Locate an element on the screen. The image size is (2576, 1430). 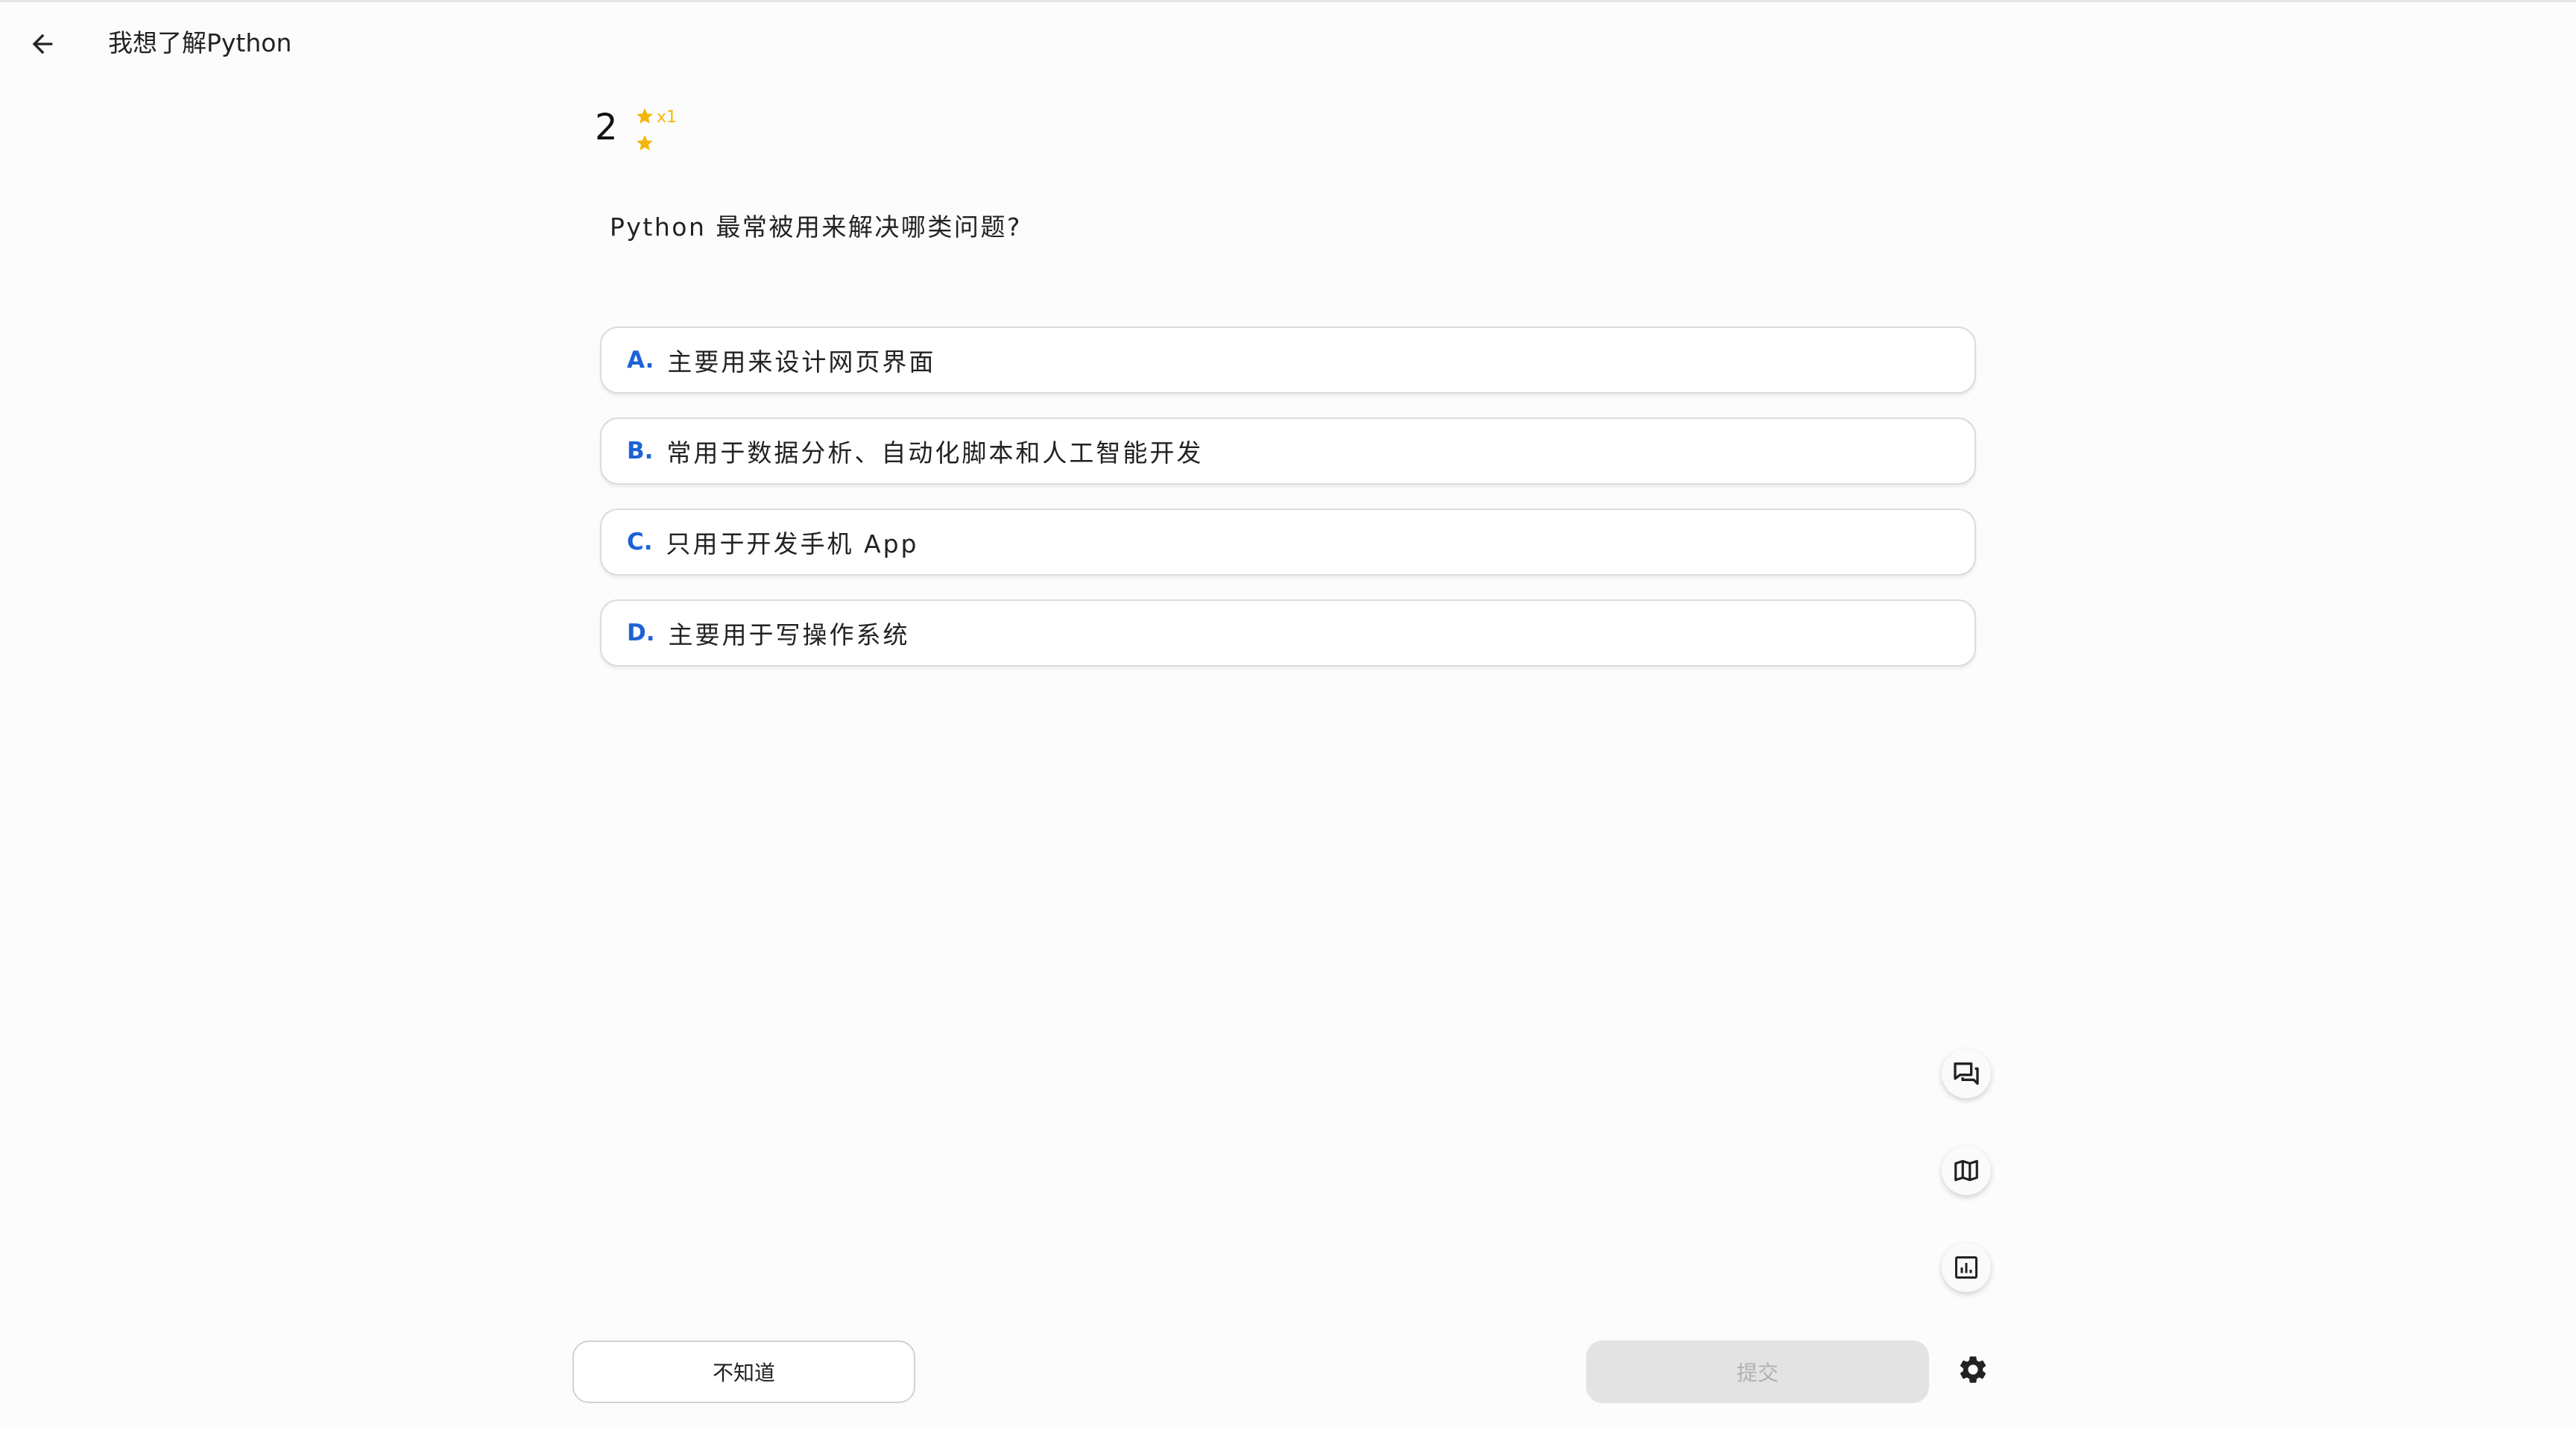
option-letter: A. is located at coordinates (640, 361).